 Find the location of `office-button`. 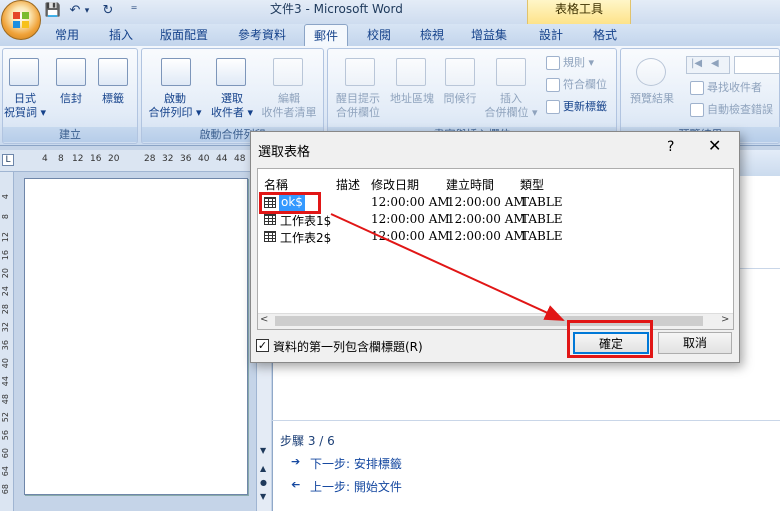

office-button is located at coordinates (21, 20).